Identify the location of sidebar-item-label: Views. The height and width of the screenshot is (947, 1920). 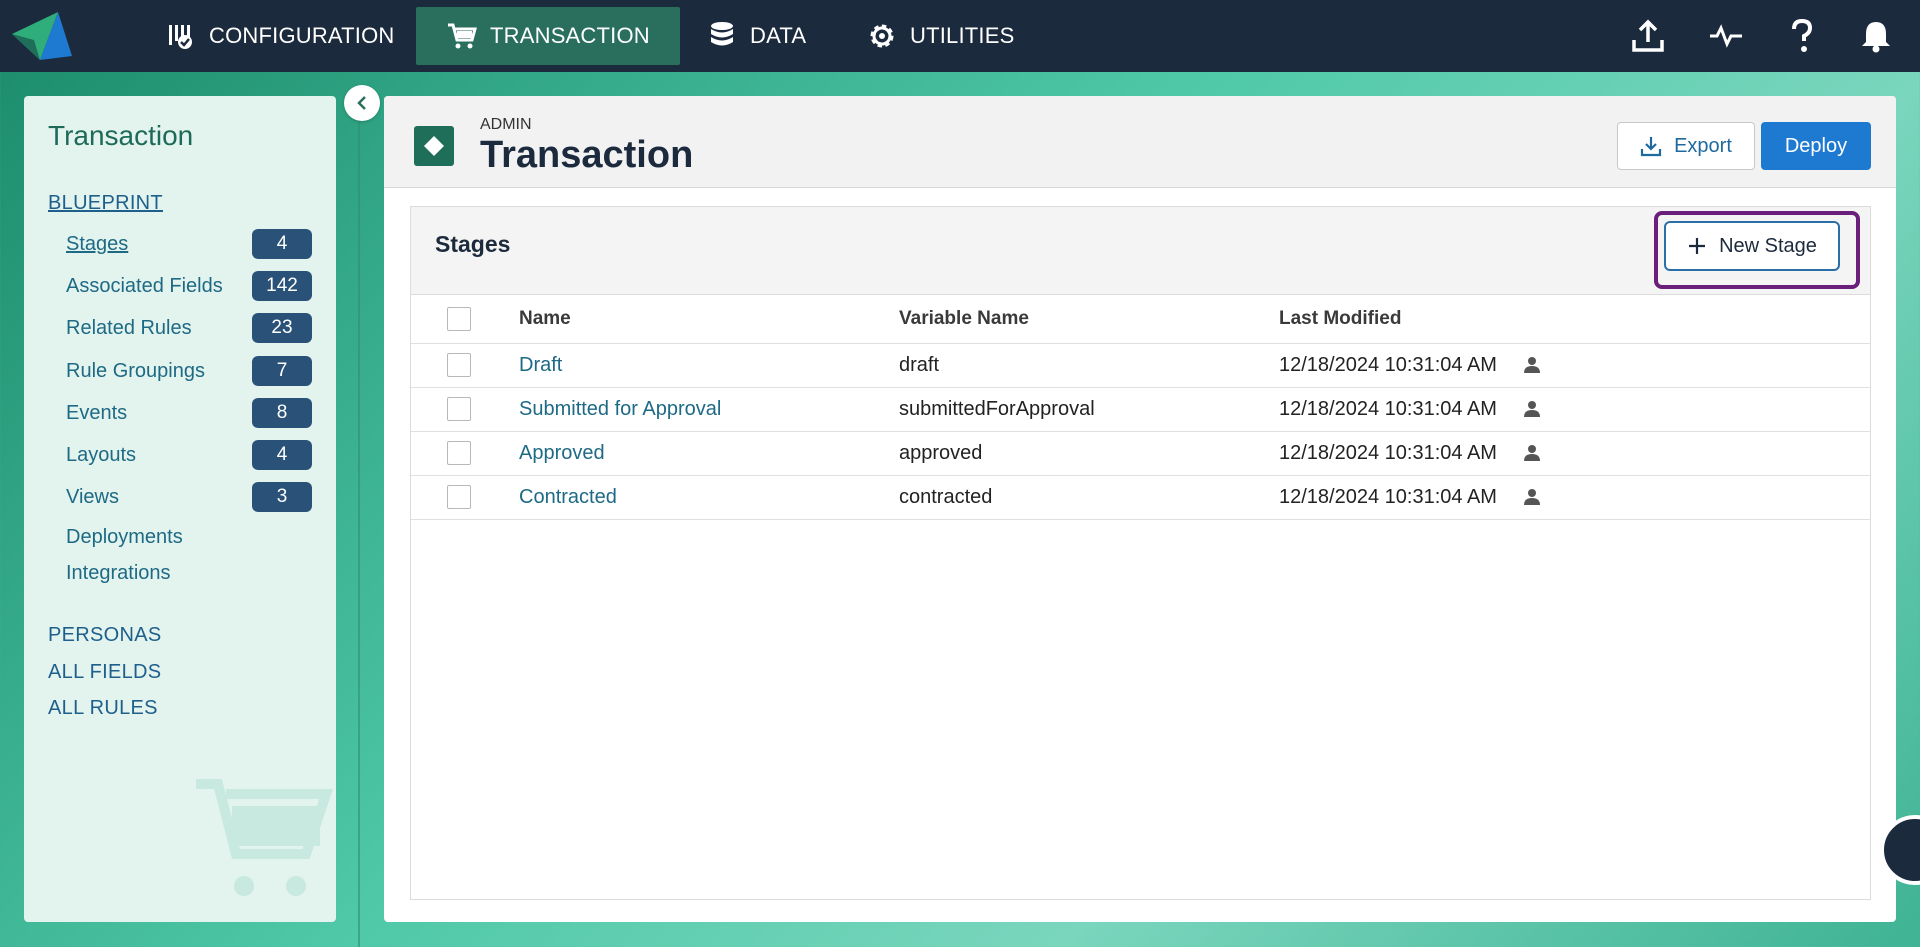
(92, 496).